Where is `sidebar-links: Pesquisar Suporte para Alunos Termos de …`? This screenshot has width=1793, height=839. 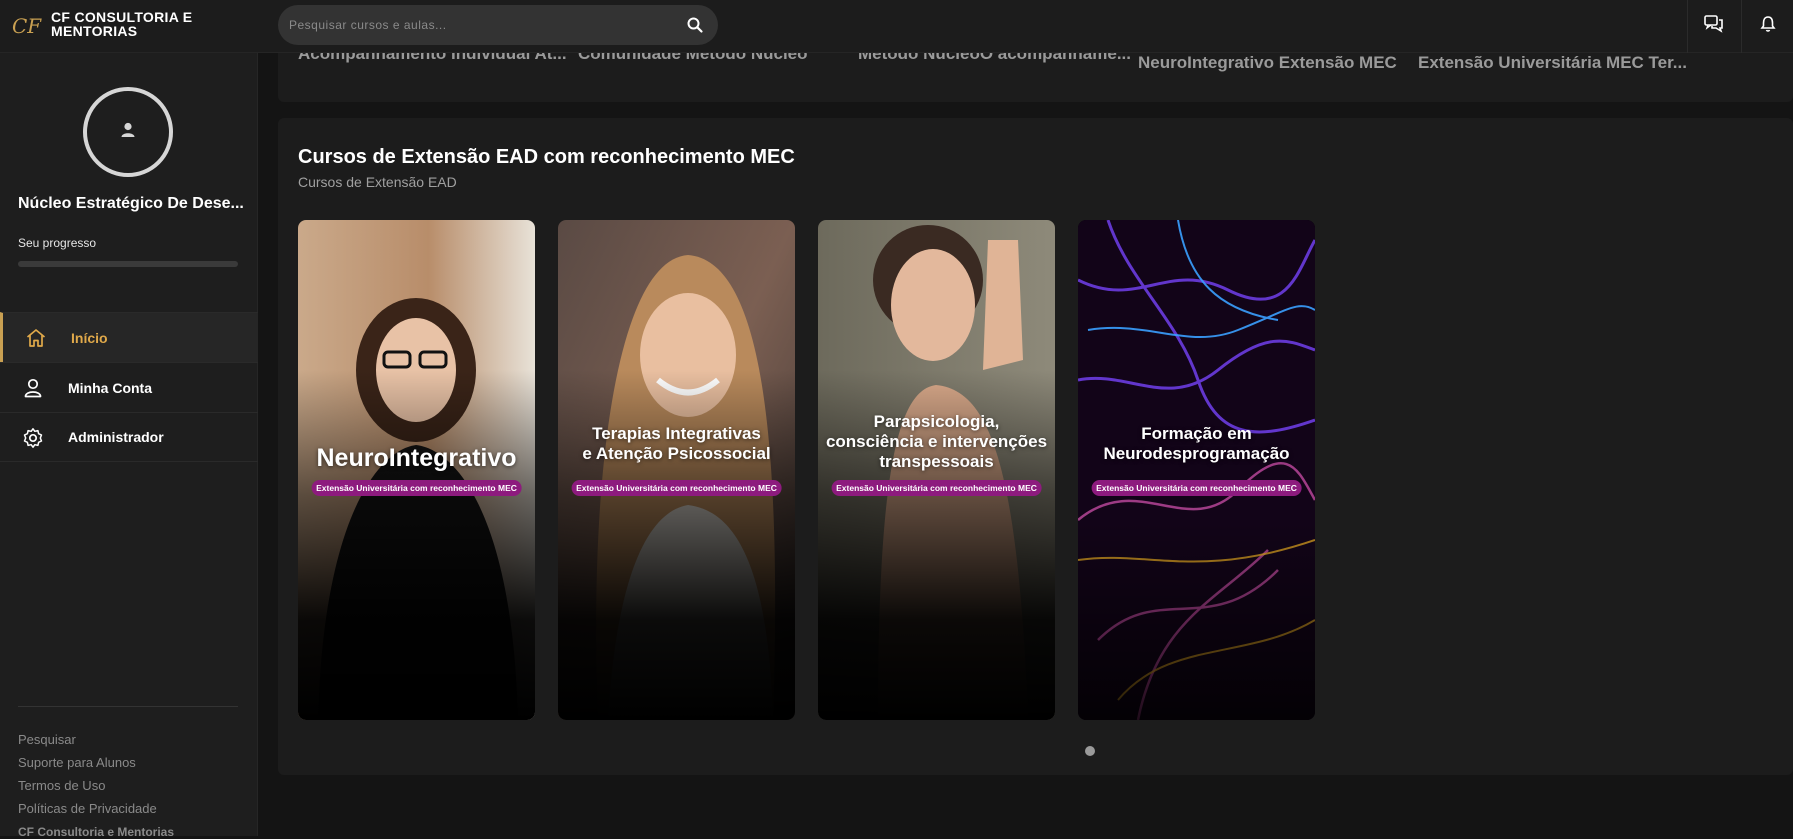 sidebar-links: Pesquisar Suporte para Alunos Termos de … is located at coordinates (87, 774).